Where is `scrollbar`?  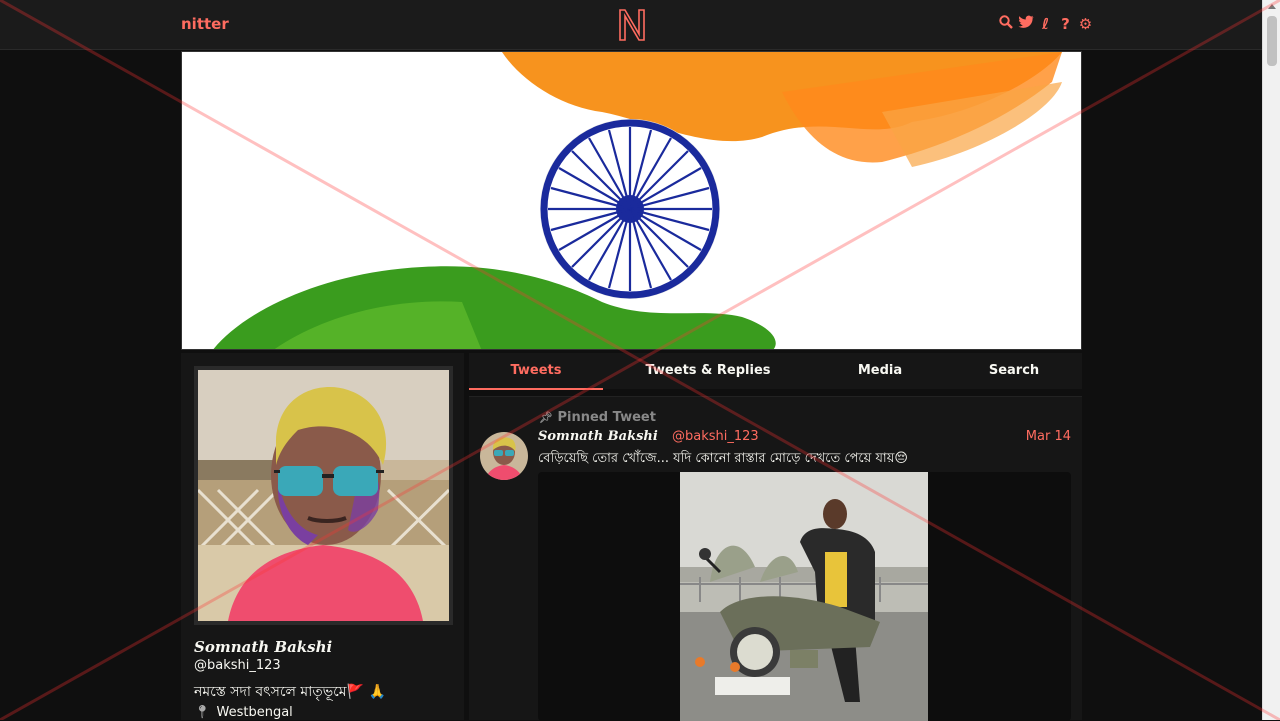
scrollbar is located at coordinates (1271, 360).